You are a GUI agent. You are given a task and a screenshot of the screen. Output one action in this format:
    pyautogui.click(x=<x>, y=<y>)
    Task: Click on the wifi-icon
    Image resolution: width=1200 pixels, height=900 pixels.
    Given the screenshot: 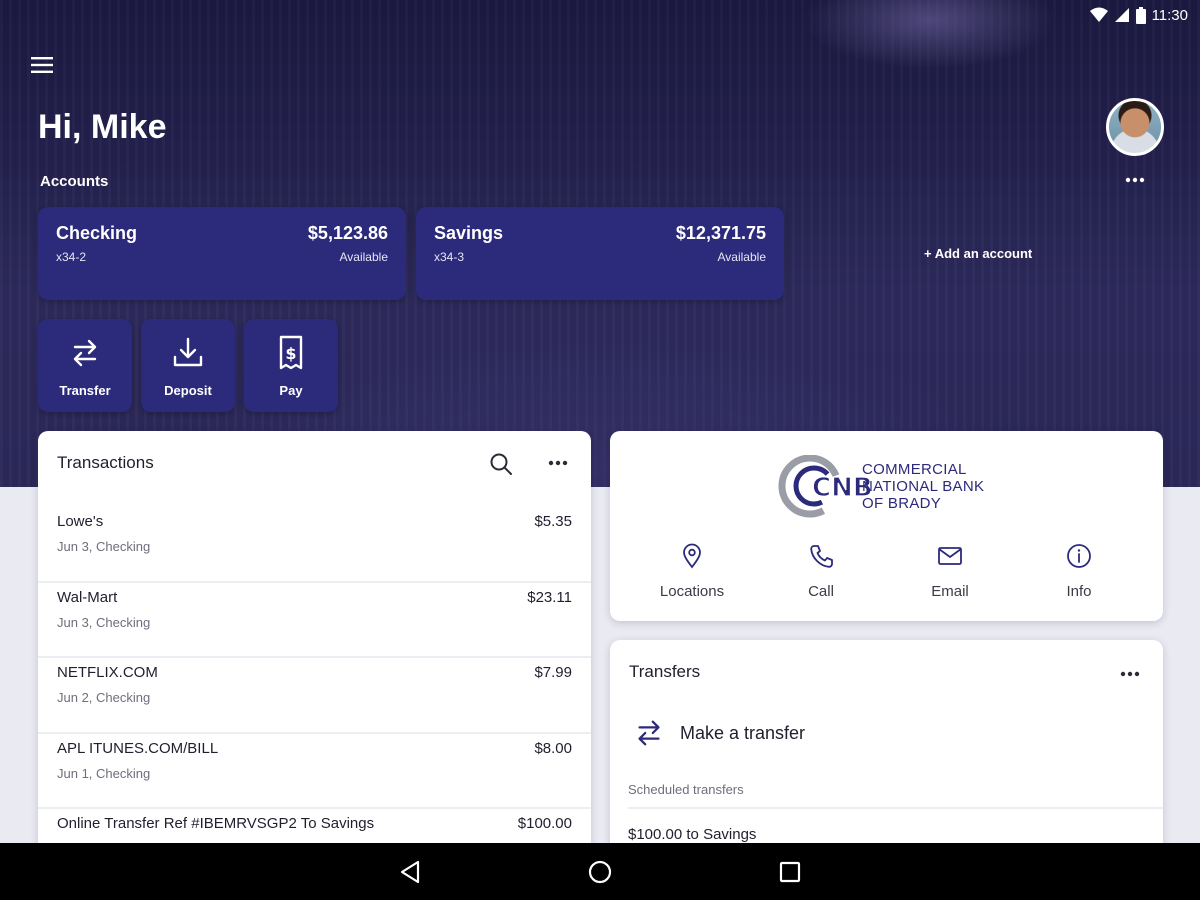 What is the action you would take?
    pyautogui.click(x=1098, y=14)
    